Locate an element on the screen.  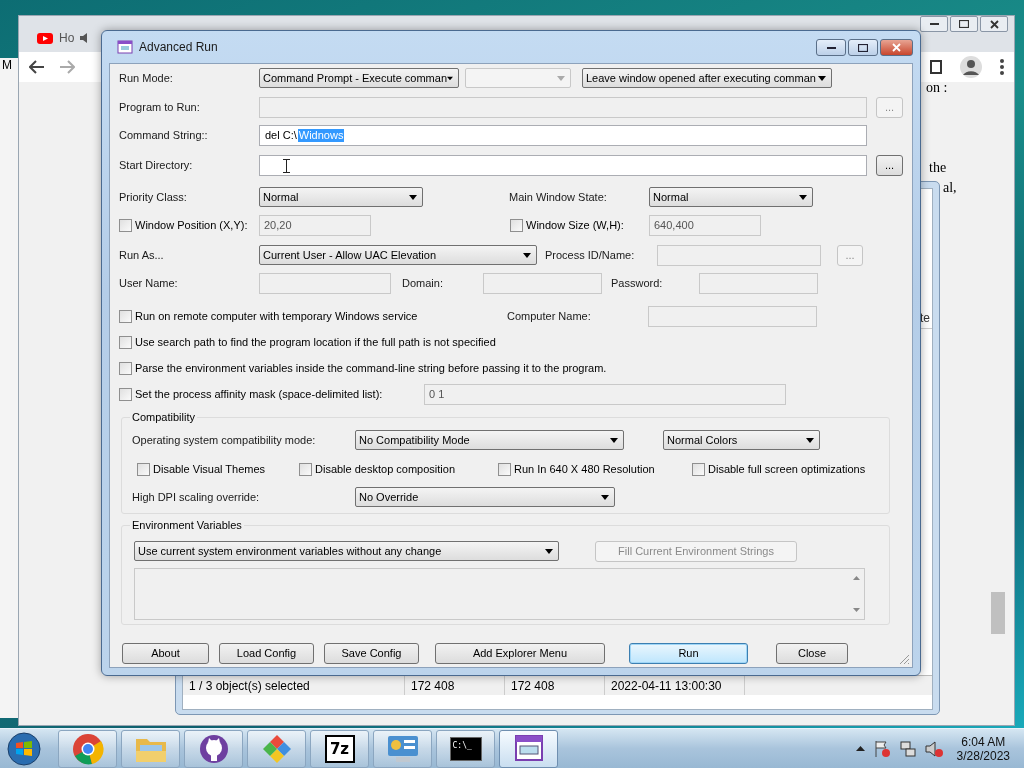
field-label: Priority Class: is located at coordinates (153, 197).